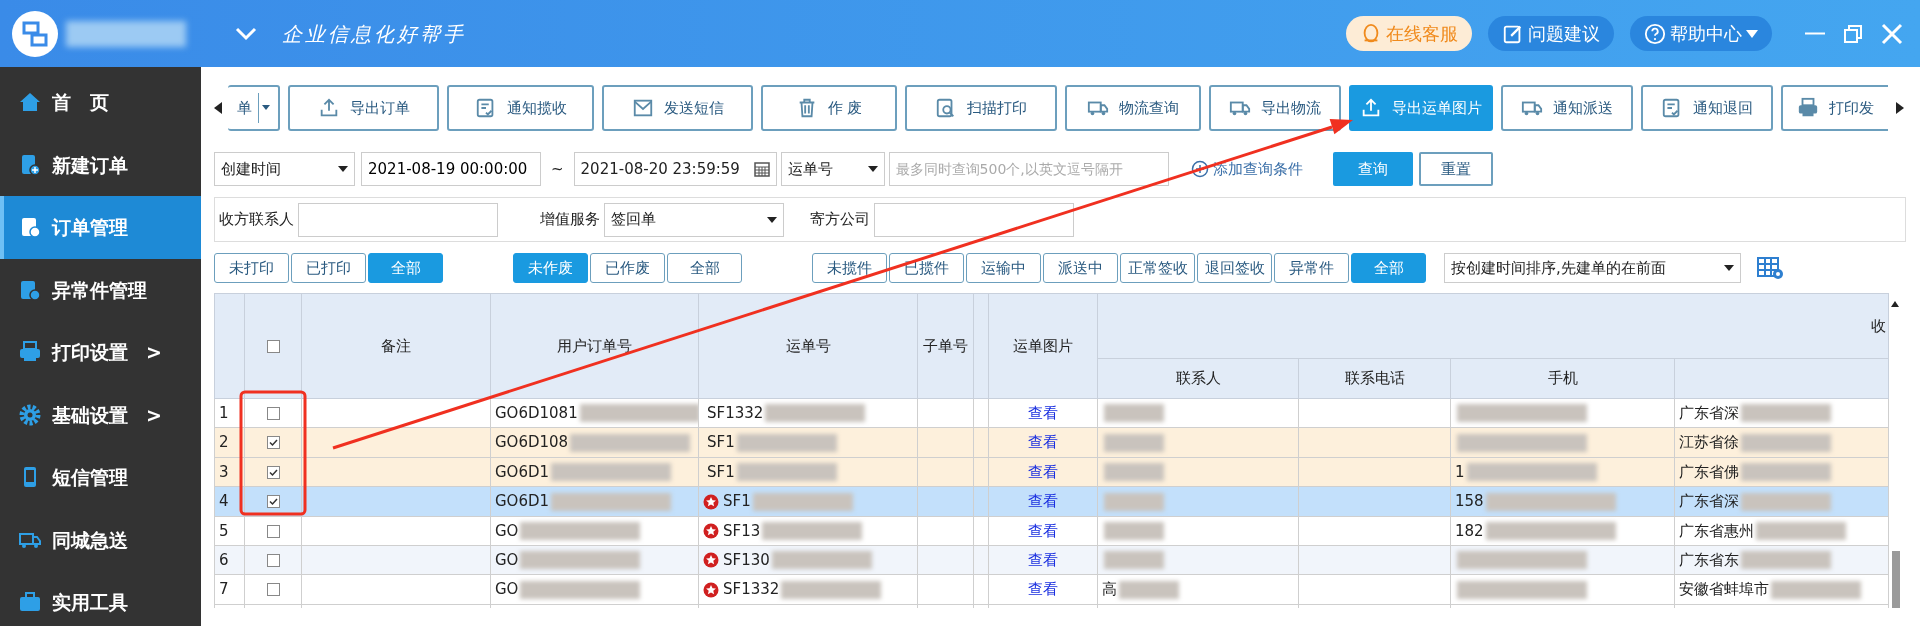 The image size is (1920, 626). What do you see at coordinates (1834, 108) in the screenshot?
I see `toolbar-button: 打印发` at bounding box center [1834, 108].